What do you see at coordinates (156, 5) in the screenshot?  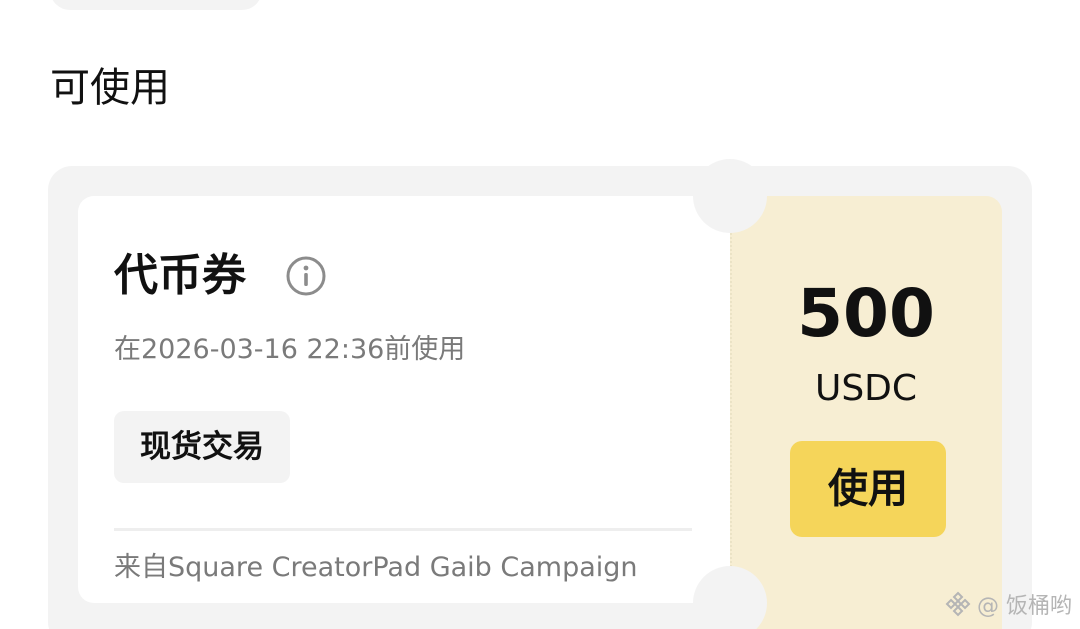 I see `previous-card-edge` at bounding box center [156, 5].